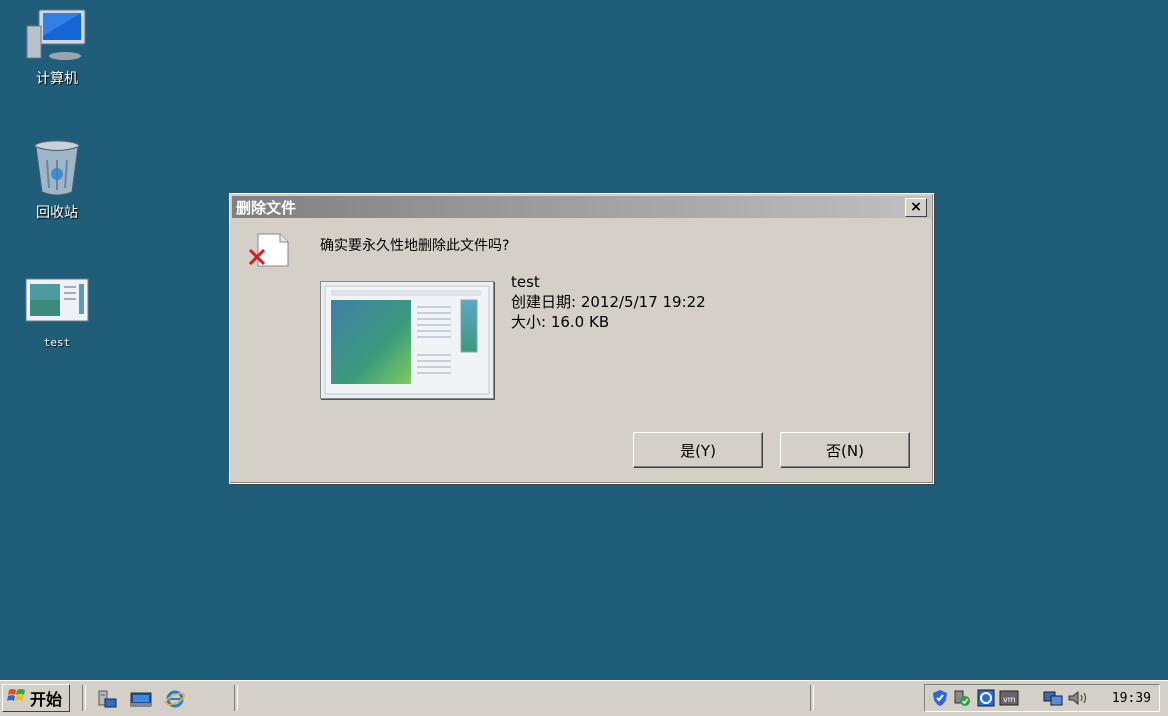  Describe the element at coordinates (581, 207) in the screenshot. I see `dialog-titlebar: 删除文件 ×` at that location.